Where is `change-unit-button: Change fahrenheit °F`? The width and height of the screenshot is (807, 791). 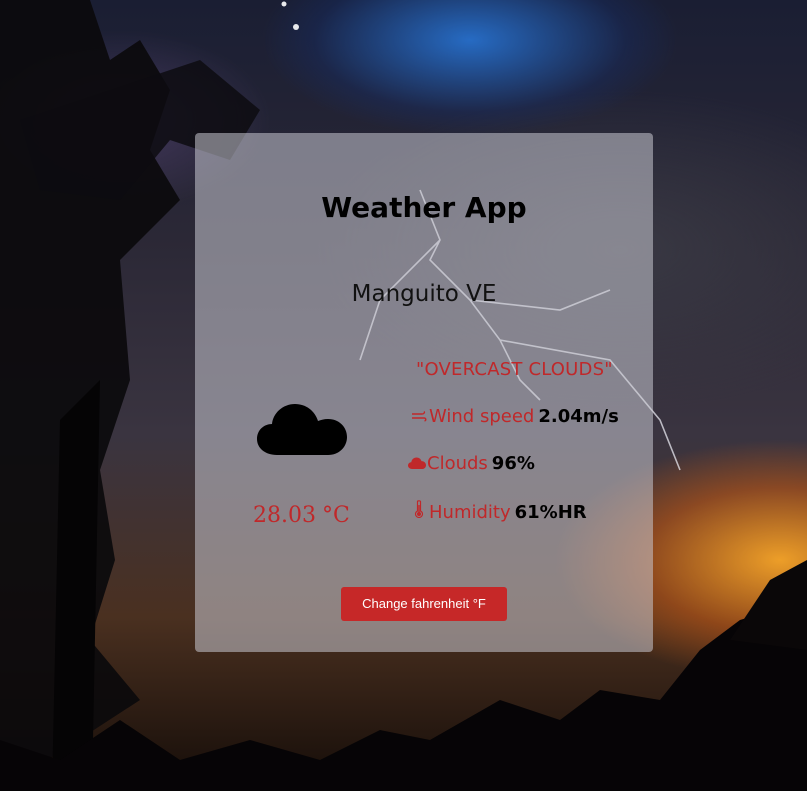 change-unit-button: Change fahrenheit °F is located at coordinates (424, 604).